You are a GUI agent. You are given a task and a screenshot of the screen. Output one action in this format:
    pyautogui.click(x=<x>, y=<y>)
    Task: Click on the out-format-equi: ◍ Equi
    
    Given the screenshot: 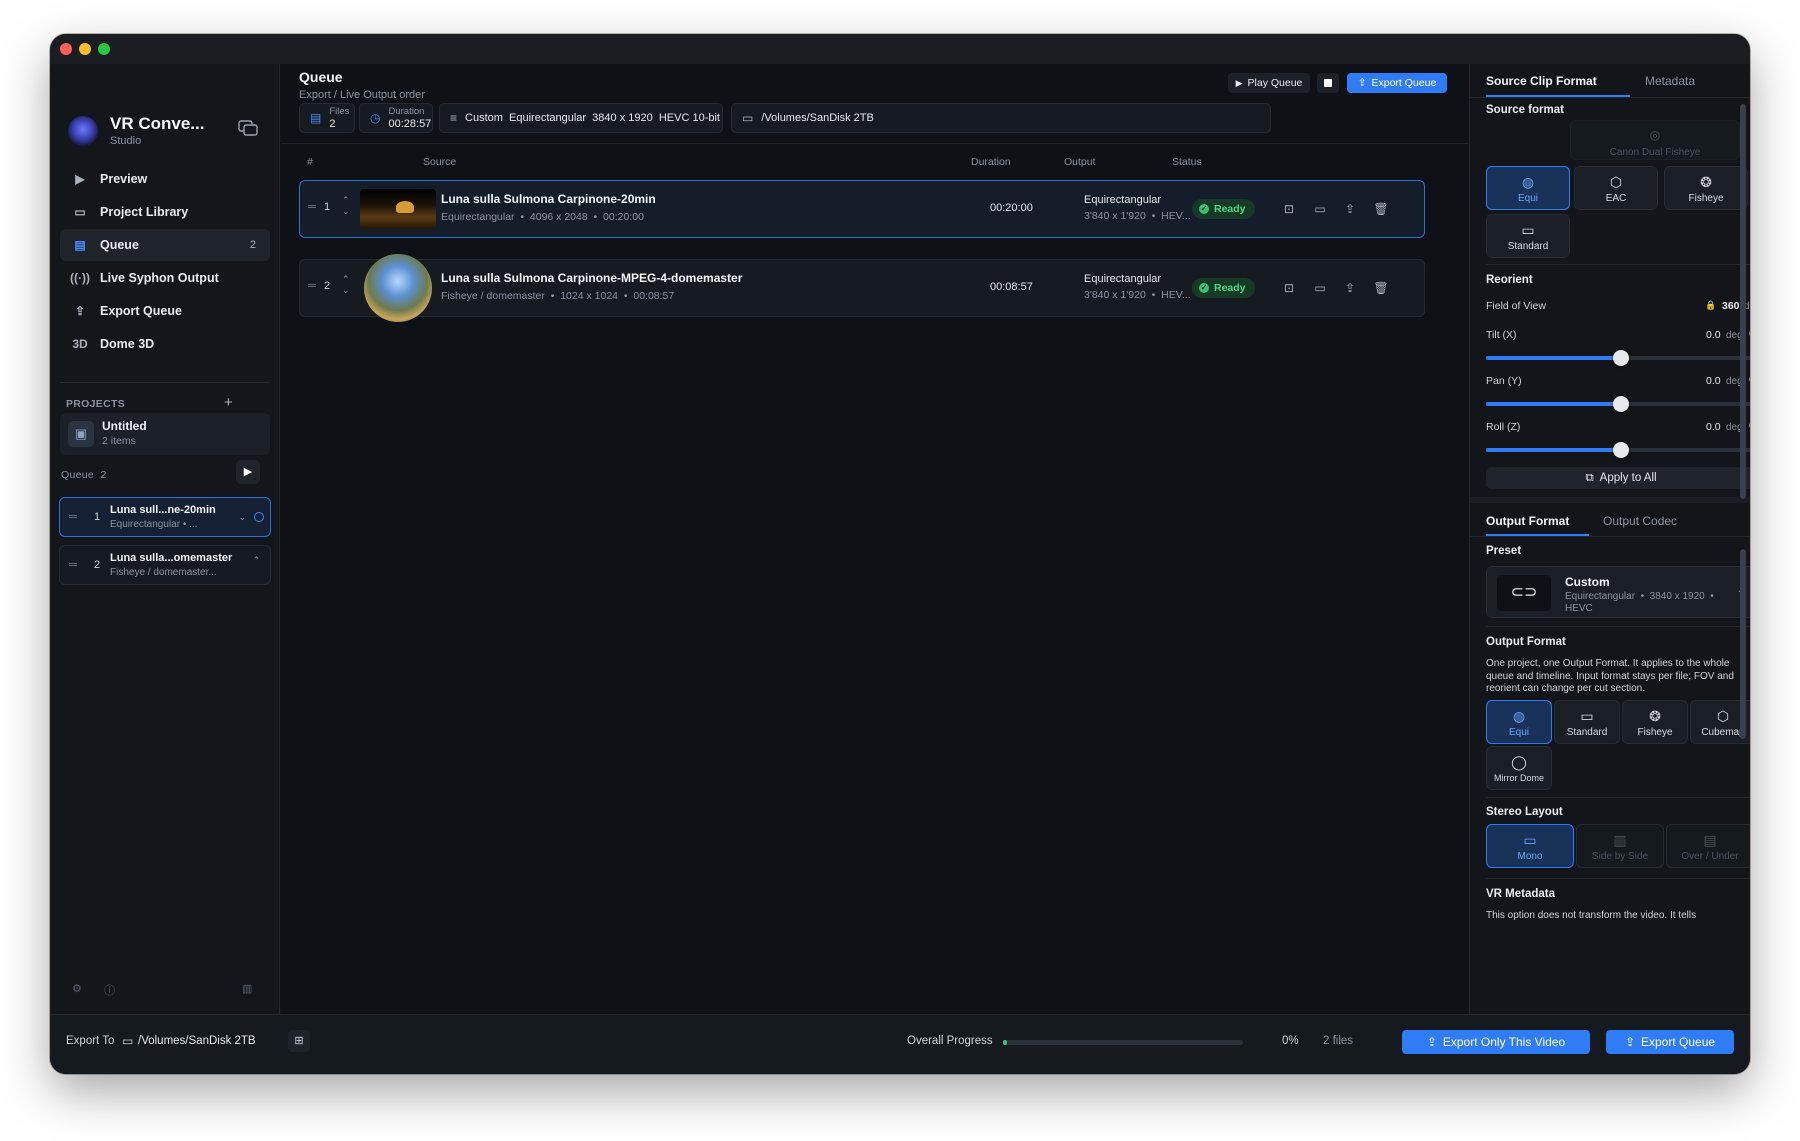 What is the action you would take?
    pyautogui.click(x=1519, y=722)
    